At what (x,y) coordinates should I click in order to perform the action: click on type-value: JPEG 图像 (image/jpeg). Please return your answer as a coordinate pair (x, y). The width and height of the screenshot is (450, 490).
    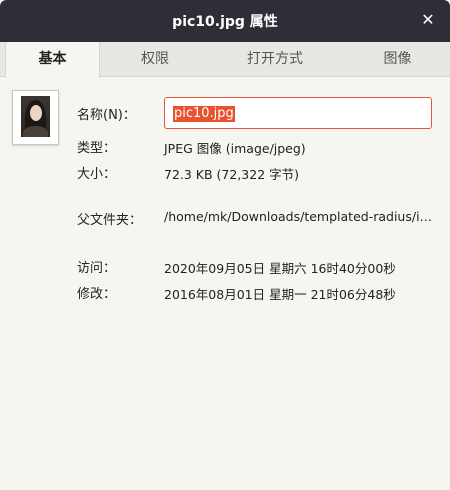
    Looking at the image, I should click on (235, 148).